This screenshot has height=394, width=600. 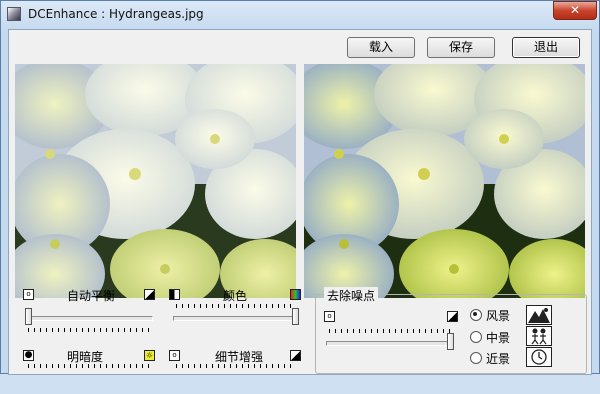 I want to click on color-min-icon, so click(x=174, y=294).